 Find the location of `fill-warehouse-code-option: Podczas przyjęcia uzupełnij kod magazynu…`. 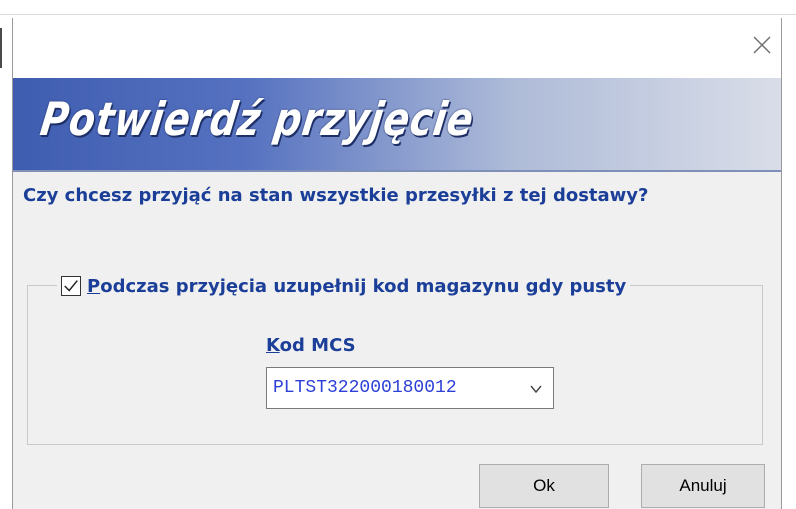

fill-warehouse-code-option: Podczas przyjęcia uzupełnij kod magazynu… is located at coordinates (344, 286).